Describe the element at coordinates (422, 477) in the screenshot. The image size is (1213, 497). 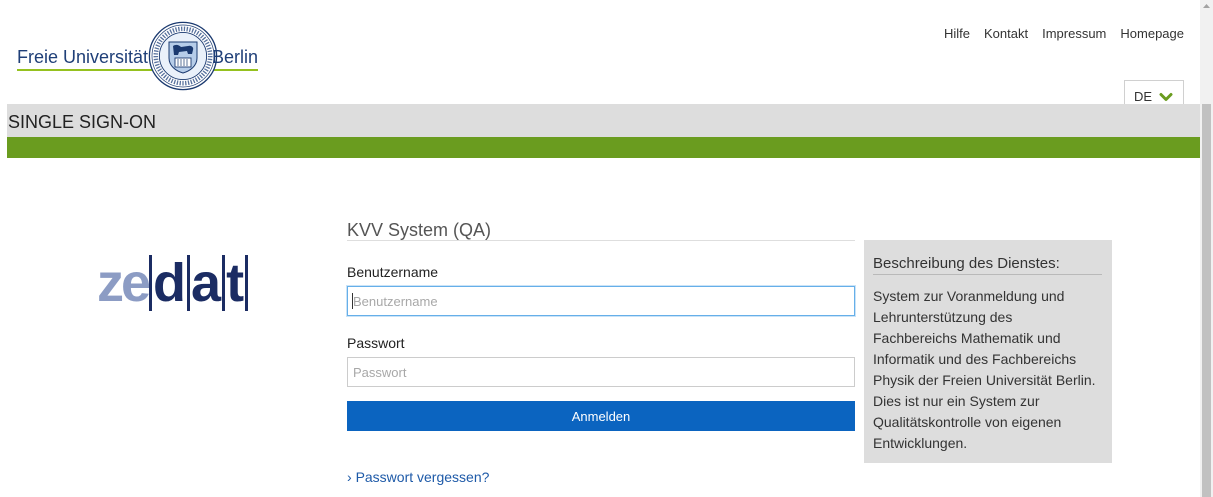
I see `forgot-password-label: Passwort vergessen?` at that location.